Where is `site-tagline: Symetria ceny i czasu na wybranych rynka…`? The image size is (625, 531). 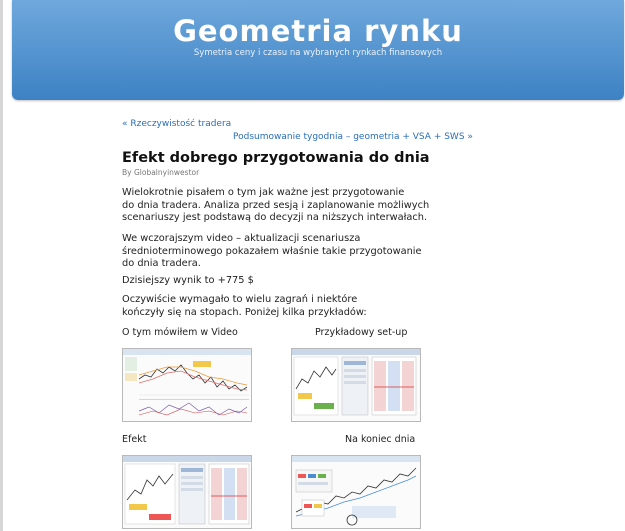 site-tagline: Symetria ceny i czasu na wybranych rynka… is located at coordinates (318, 53).